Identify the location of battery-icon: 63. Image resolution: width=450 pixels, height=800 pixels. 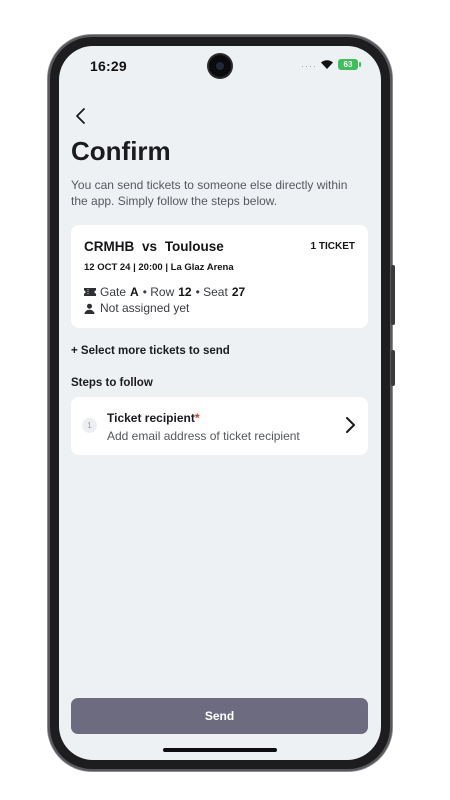
(349, 64).